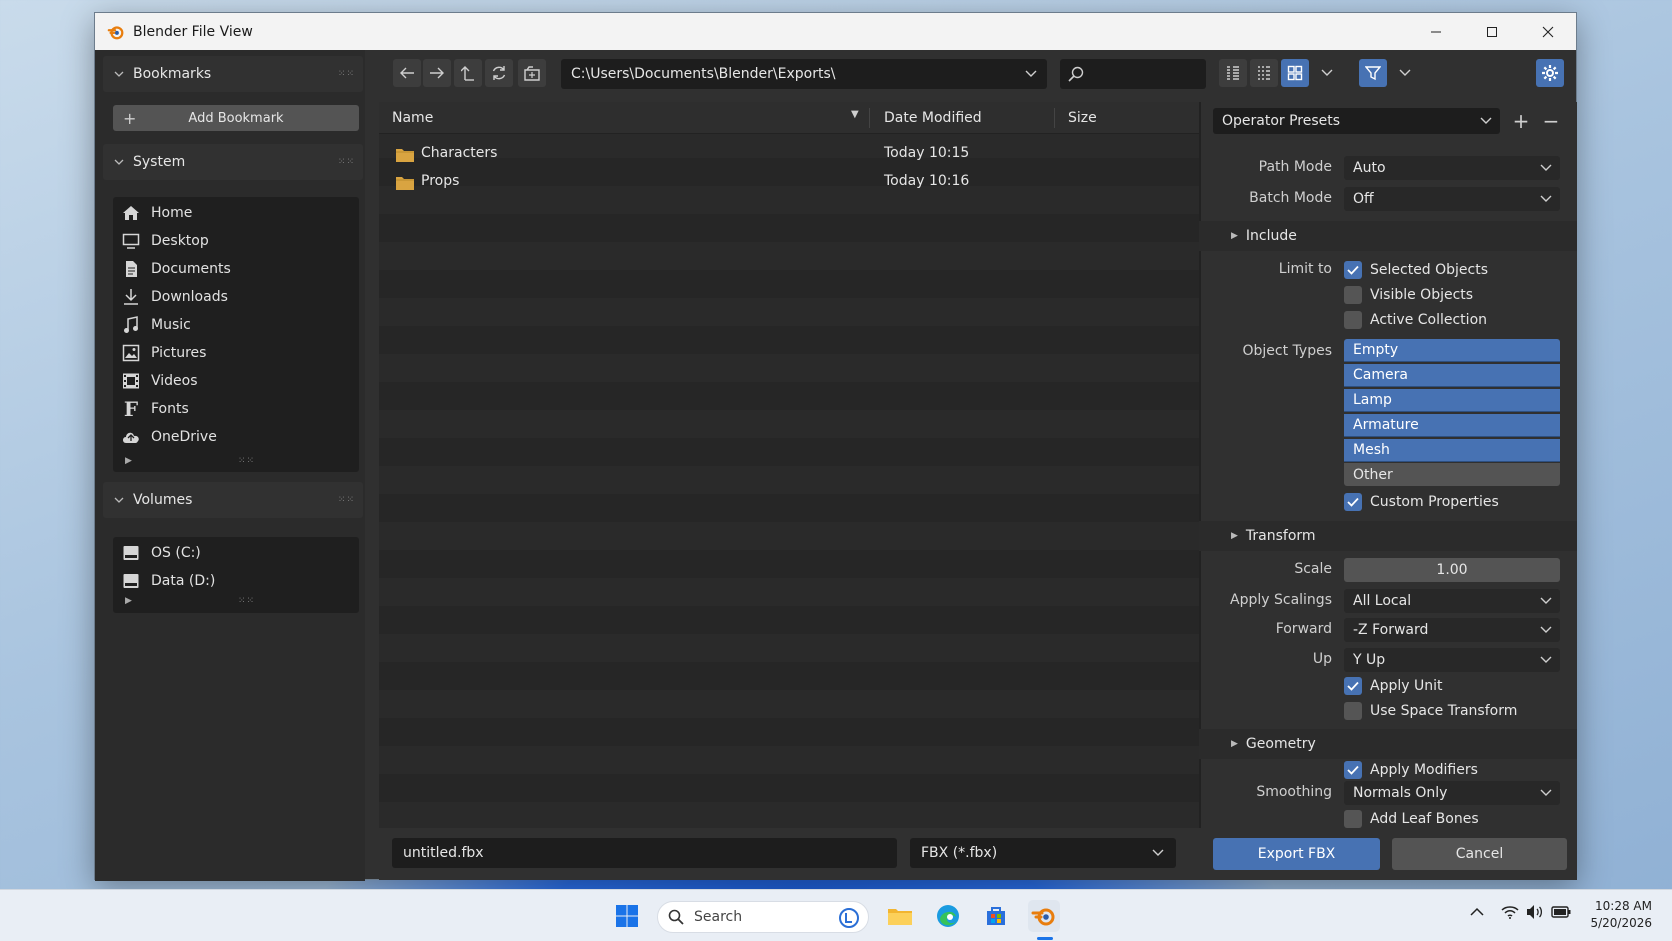 This screenshot has width=1672, height=941. Describe the element at coordinates (176, 269) in the screenshot. I see `sidebar-item-documents: Documents` at that location.